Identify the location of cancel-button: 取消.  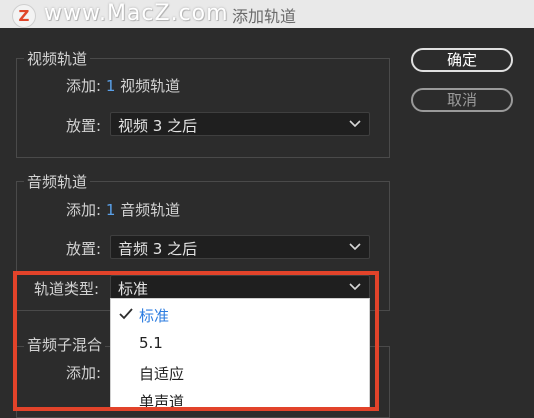
(462, 100).